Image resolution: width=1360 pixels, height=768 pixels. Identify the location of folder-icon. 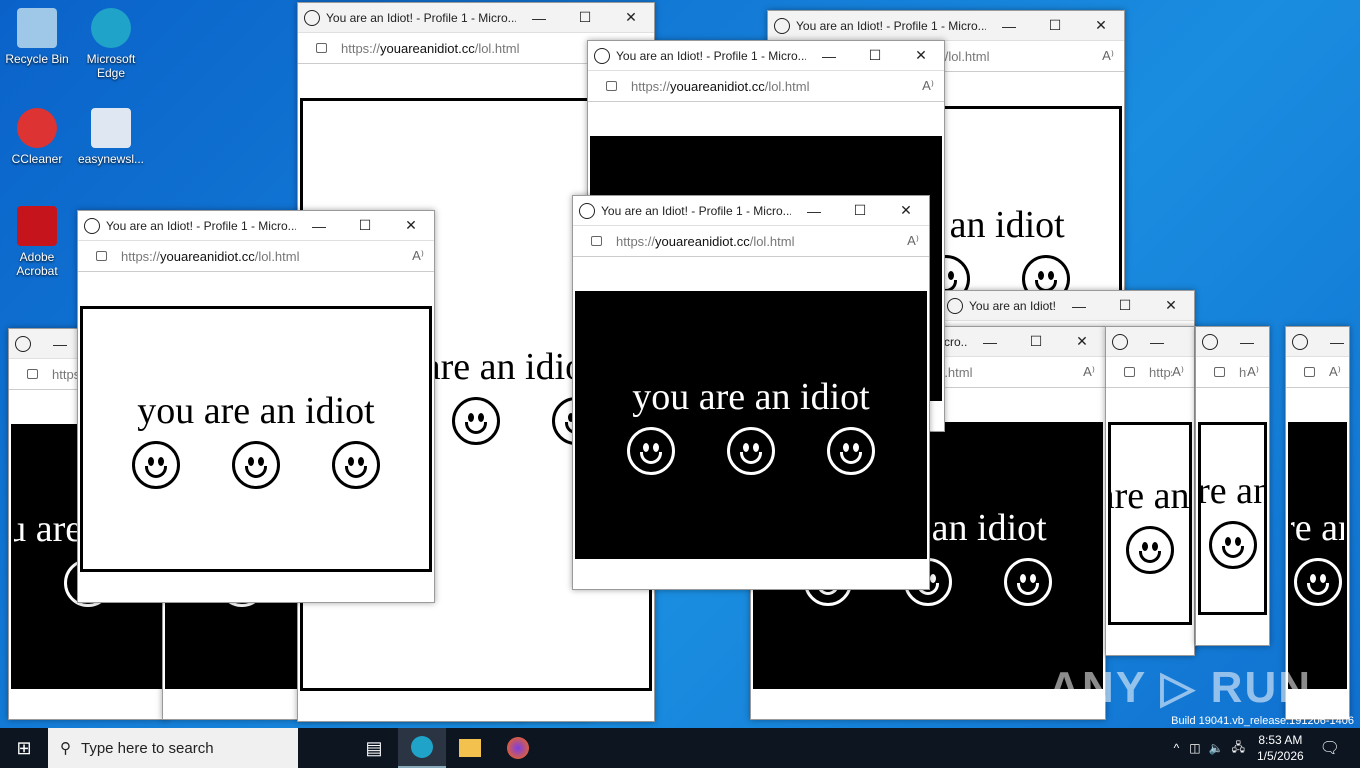
(470, 748).